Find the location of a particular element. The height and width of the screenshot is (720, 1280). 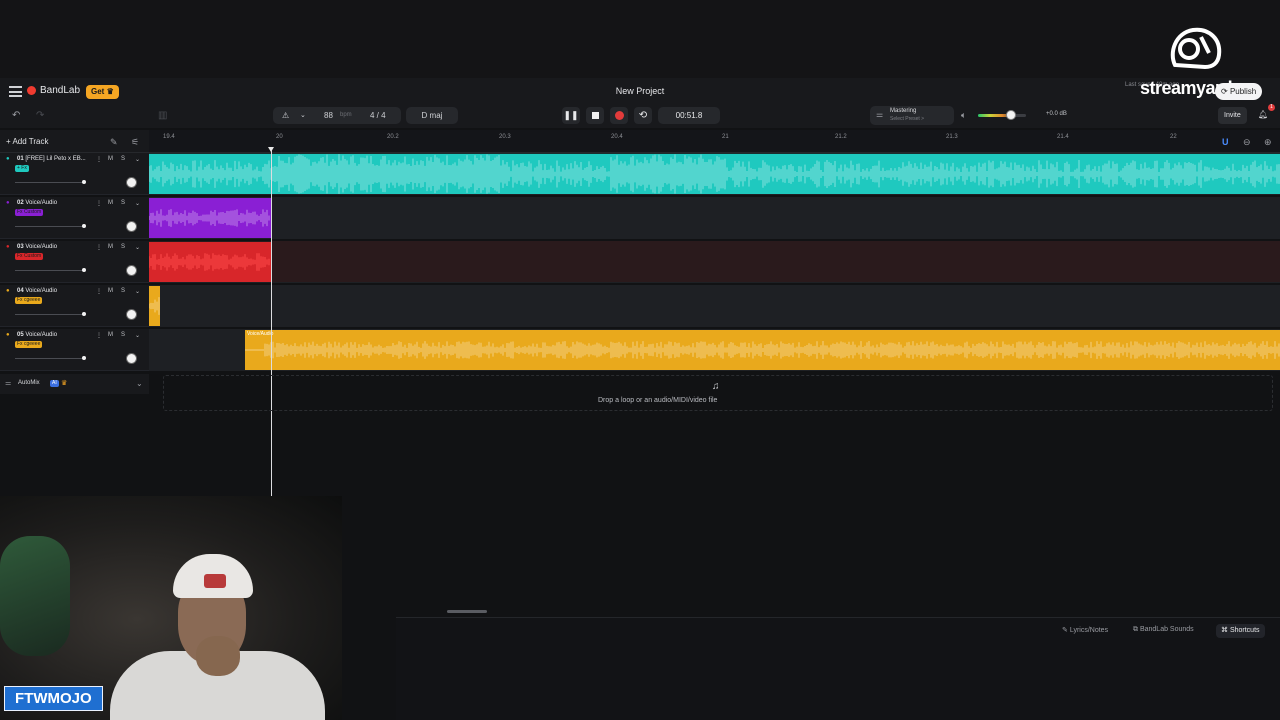

metronome-dropdown-icon: ⌄ is located at coordinates (303, 115).